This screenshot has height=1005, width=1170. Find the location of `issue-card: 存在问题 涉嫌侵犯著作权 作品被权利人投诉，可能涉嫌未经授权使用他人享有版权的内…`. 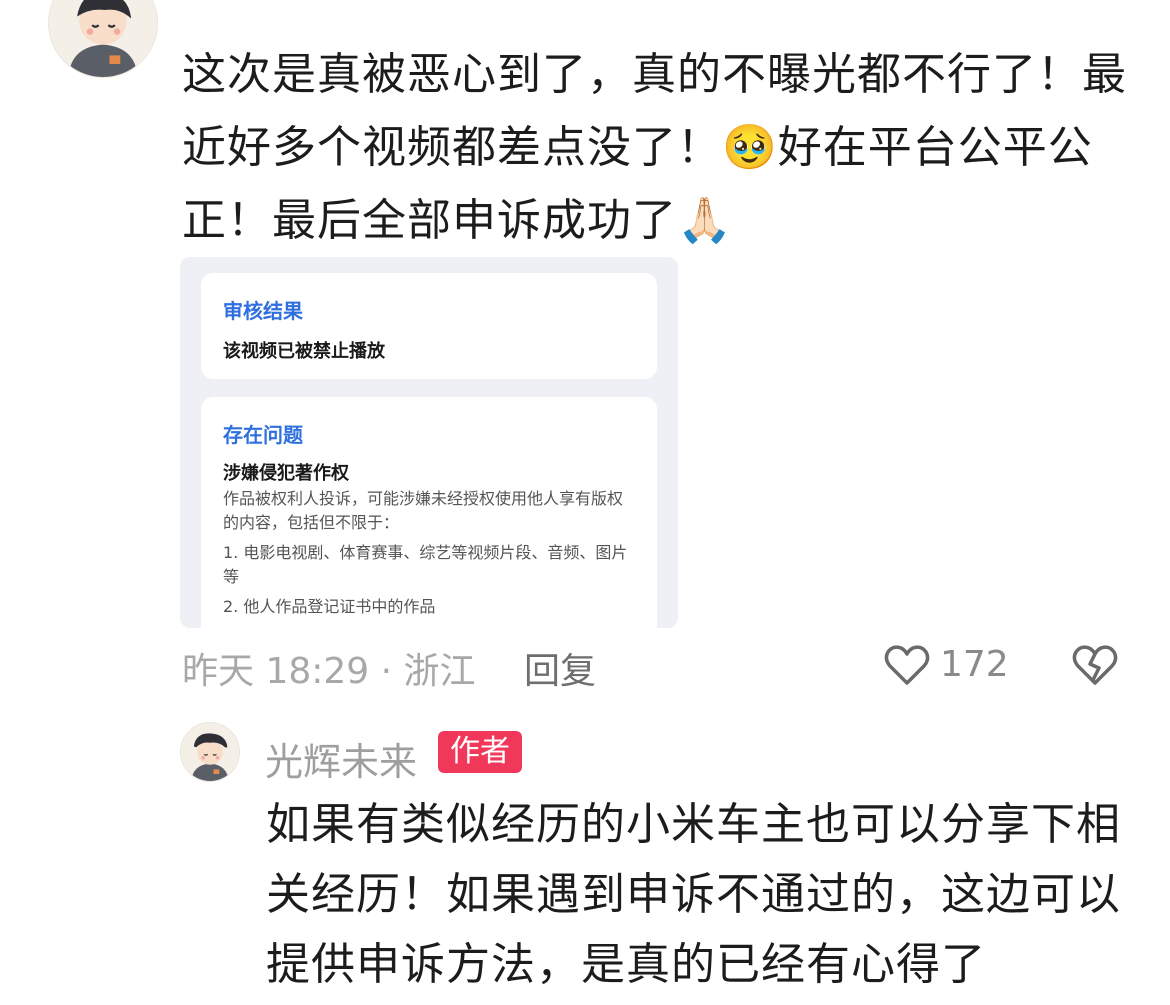

issue-card: 存在问题 涉嫌侵犯著作权 作品被权利人投诉，可能涉嫌未经授权使用他人享有版权的内… is located at coordinates (429, 512).